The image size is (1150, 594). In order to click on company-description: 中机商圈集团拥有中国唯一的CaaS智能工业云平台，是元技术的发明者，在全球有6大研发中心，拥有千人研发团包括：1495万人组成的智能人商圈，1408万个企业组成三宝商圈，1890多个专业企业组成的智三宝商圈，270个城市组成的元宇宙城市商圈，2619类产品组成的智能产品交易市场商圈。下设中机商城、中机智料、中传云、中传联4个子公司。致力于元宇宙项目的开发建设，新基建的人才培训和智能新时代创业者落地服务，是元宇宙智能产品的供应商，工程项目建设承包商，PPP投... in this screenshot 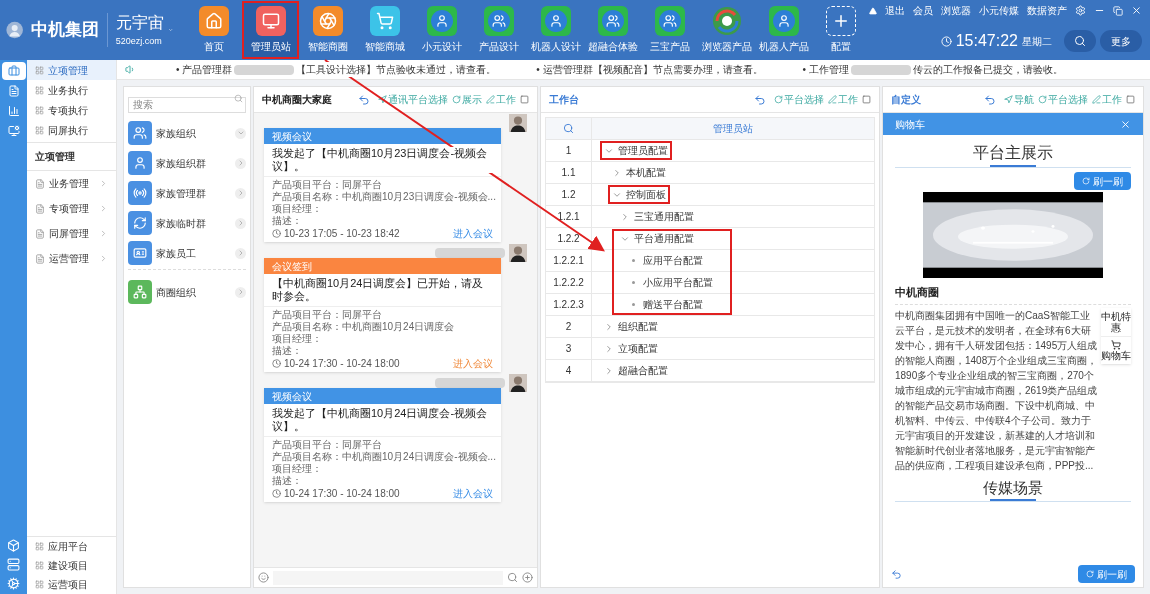, I will do `click(997, 390)`.